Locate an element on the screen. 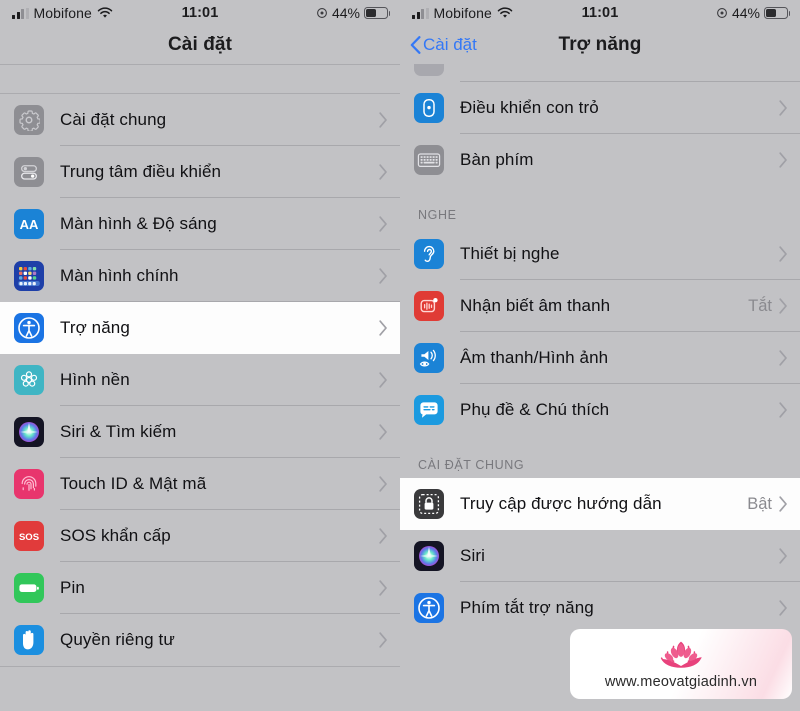 The height and width of the screenshot is (711, 800). list-item-label: Phím tắt trợ năng is located at coordinates (527, 607).